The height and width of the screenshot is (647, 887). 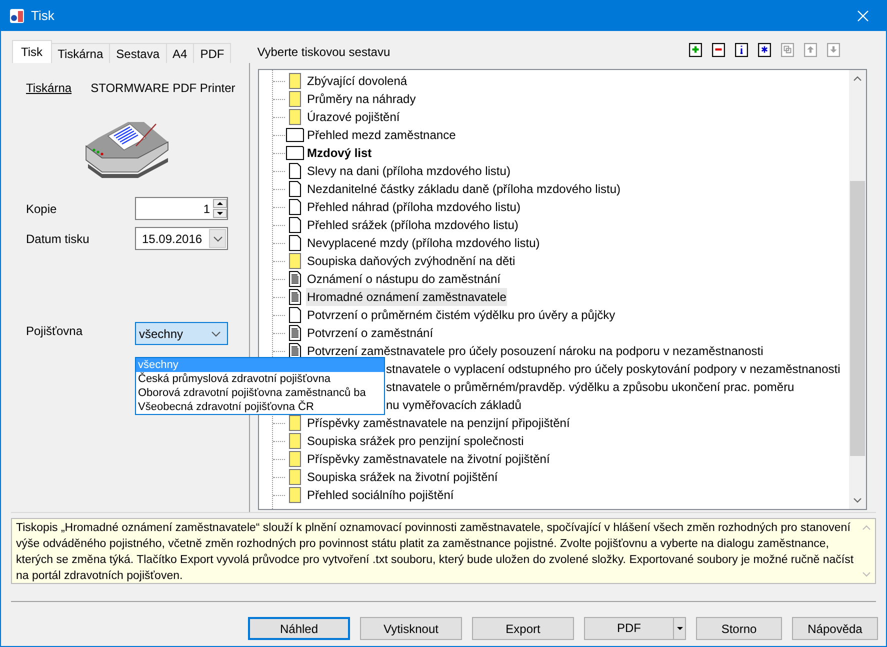 What do you see at coordinates (464, 189) in the screenshot?
I see `report-item: Nezdanitelné částky základu daně (příloha mzdového listu)` at bounding box center [464, 189].